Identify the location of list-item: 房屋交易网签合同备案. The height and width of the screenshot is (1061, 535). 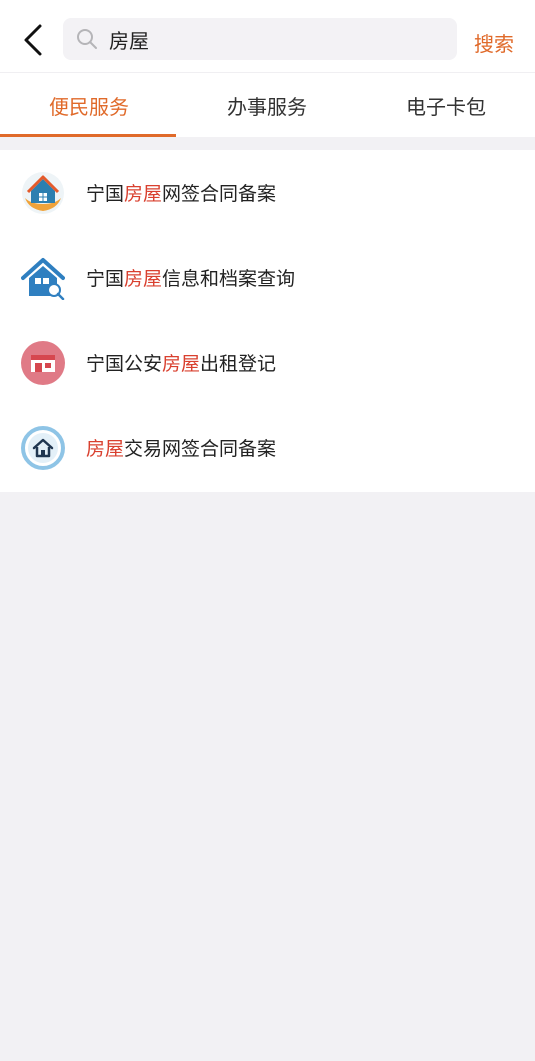
(267, 447).